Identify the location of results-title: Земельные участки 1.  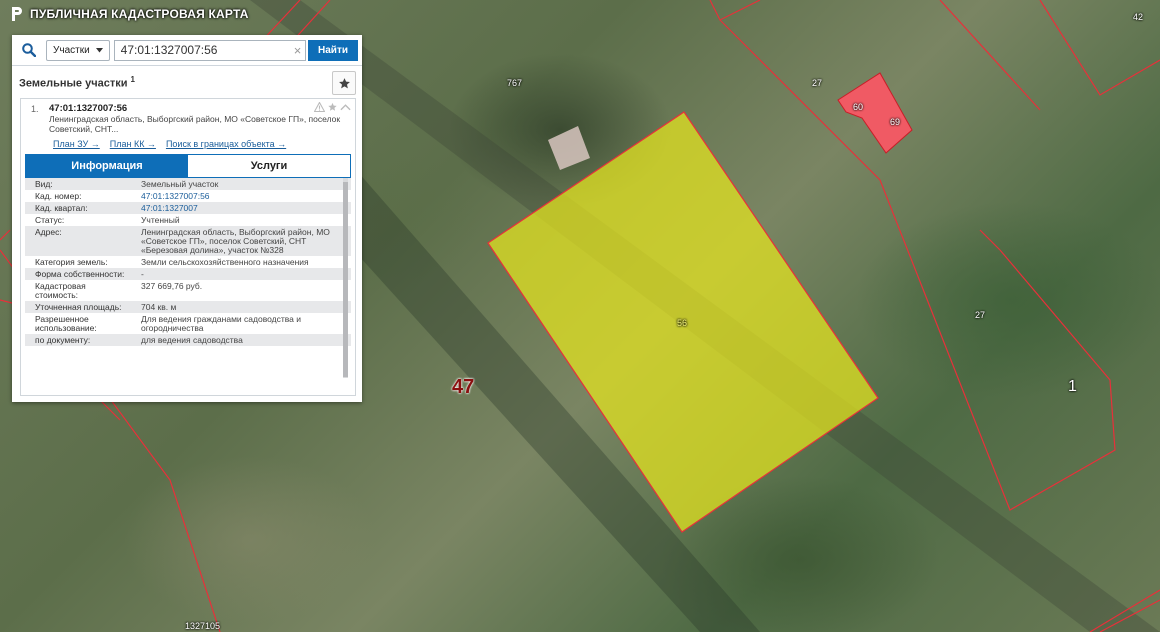
(77, 82).